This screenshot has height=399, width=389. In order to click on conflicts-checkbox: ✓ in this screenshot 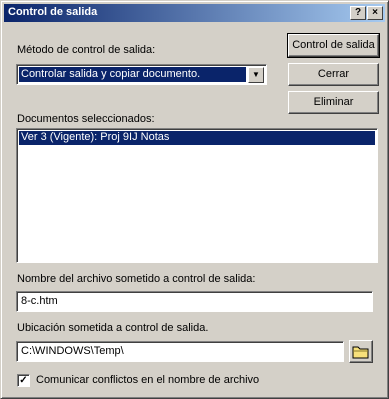, I will do `click(23, 380)`.